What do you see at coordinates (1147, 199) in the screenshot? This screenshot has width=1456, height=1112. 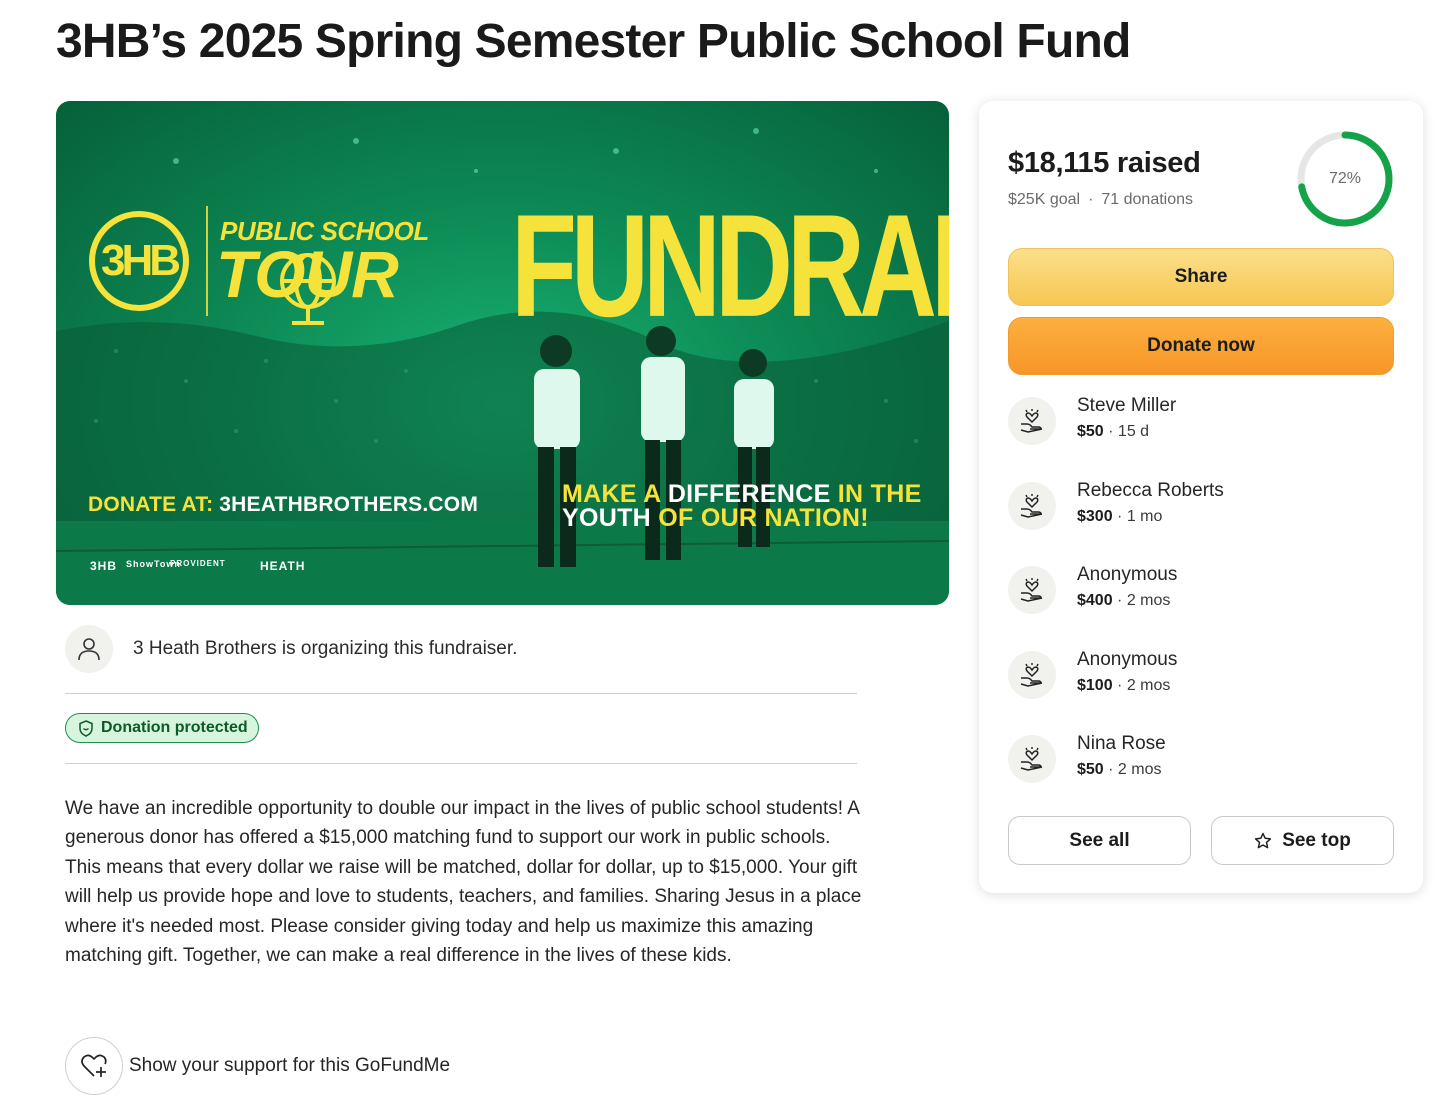 I see `donation-count: 71 donations` at bounding box center [1147, 199].